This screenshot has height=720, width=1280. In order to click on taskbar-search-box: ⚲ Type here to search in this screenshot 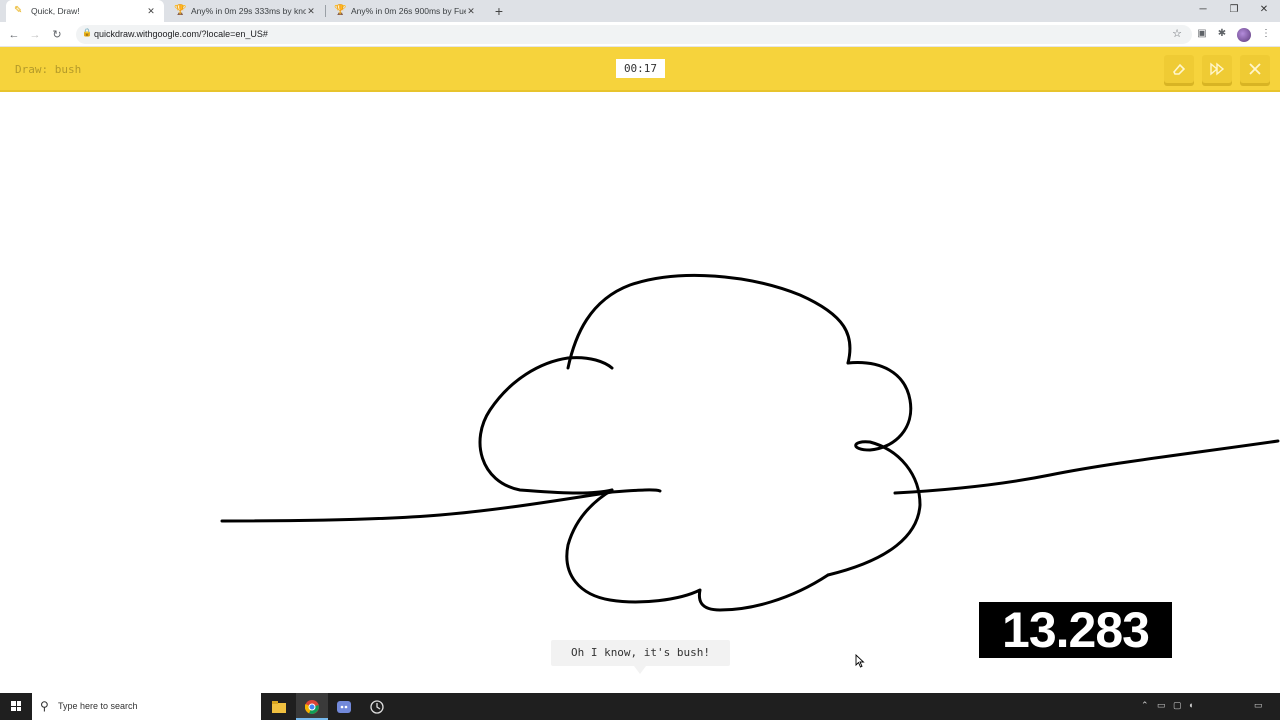, I will do `click(146, 706)`.